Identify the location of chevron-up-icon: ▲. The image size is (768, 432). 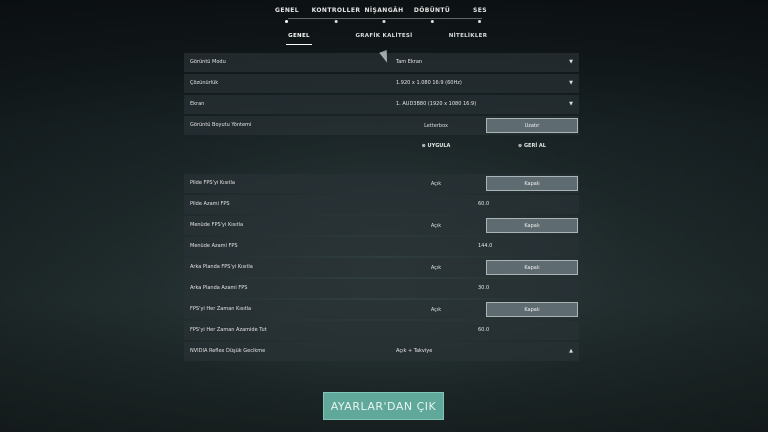
(571, 351).